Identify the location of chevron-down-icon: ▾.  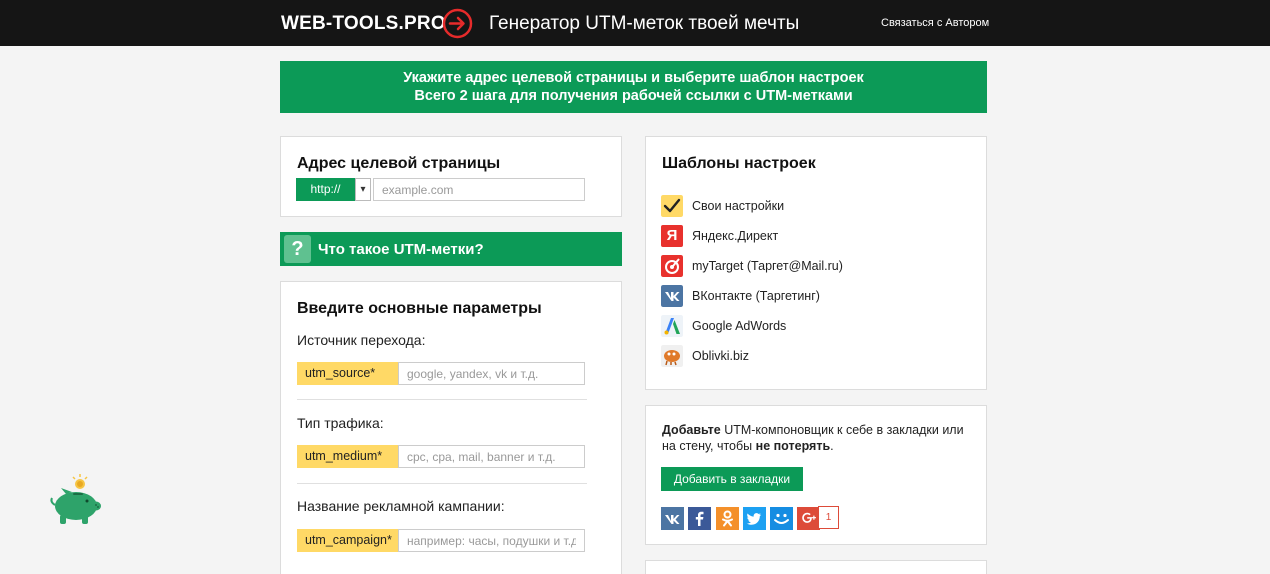
(363, 189).